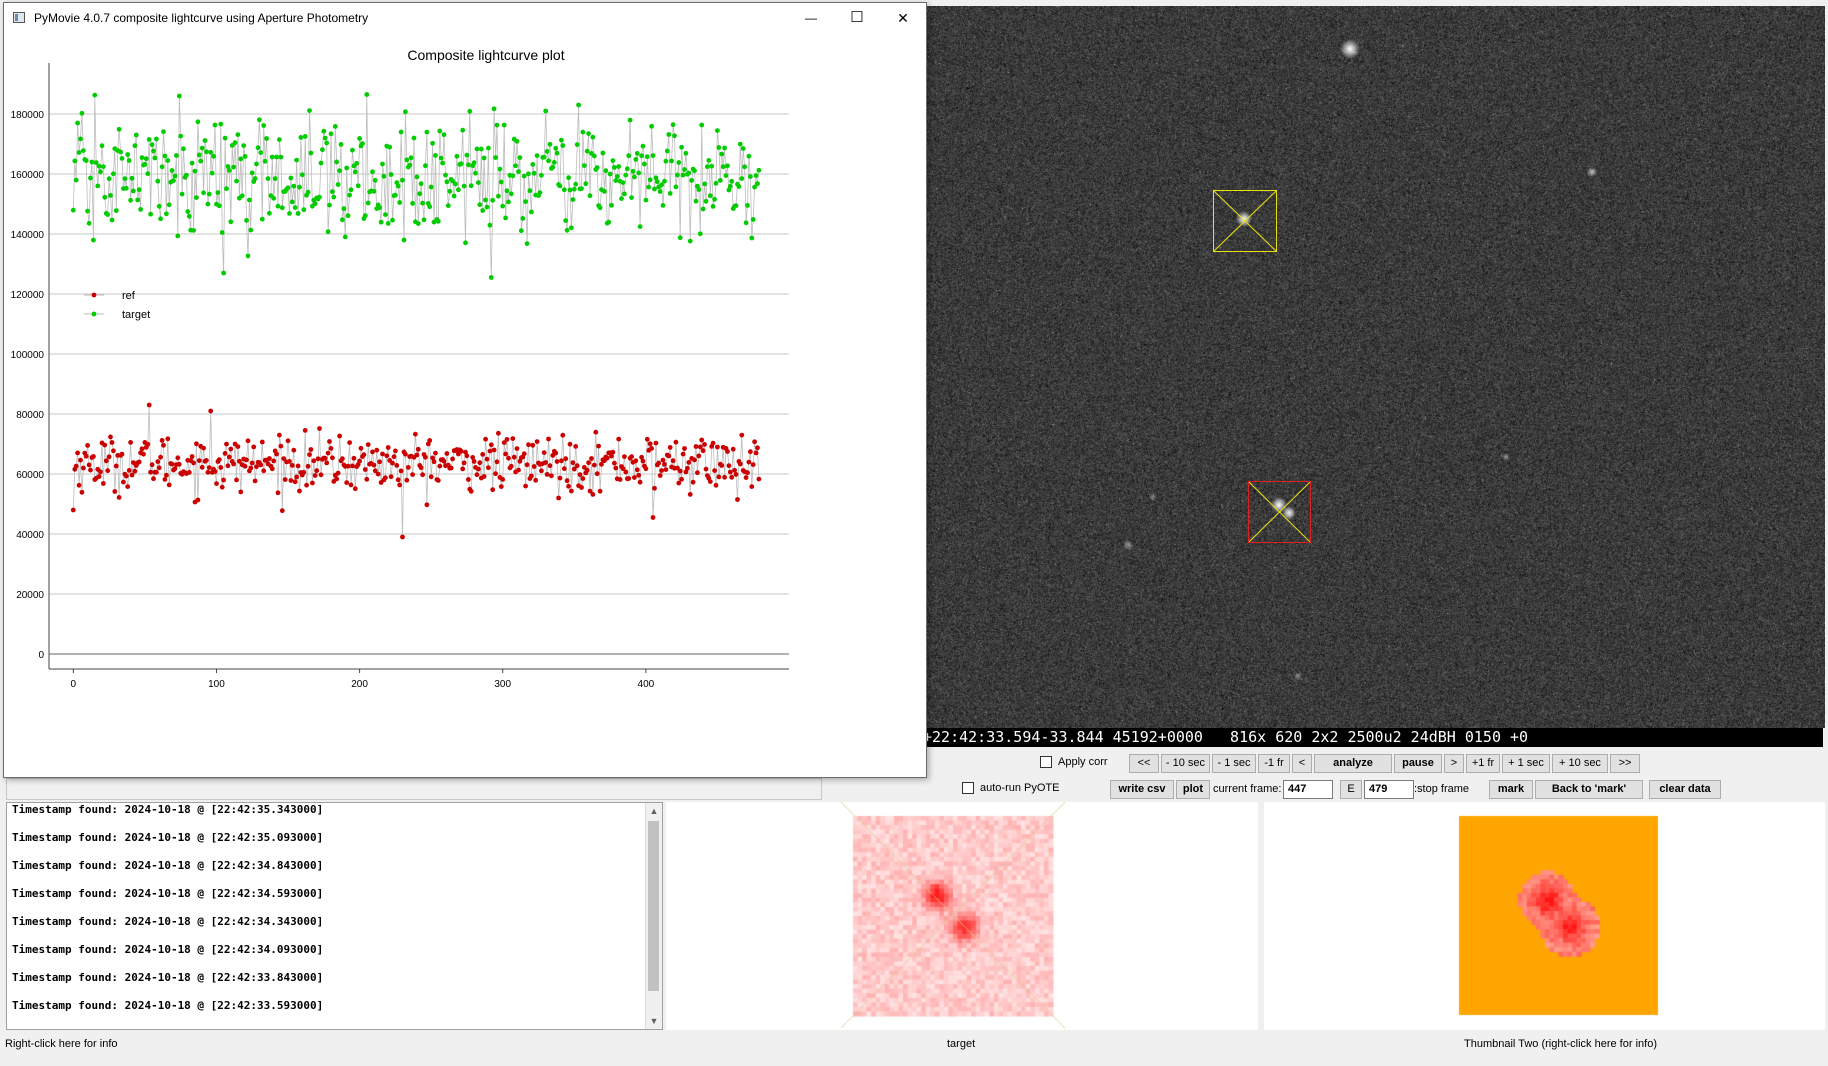 The height and width of the screenshot is (1066, 1828). What do you see at coordinates (1511, 789) in the screenshot?
I see `mark-button: mark` at bounding box center [1511, 789].